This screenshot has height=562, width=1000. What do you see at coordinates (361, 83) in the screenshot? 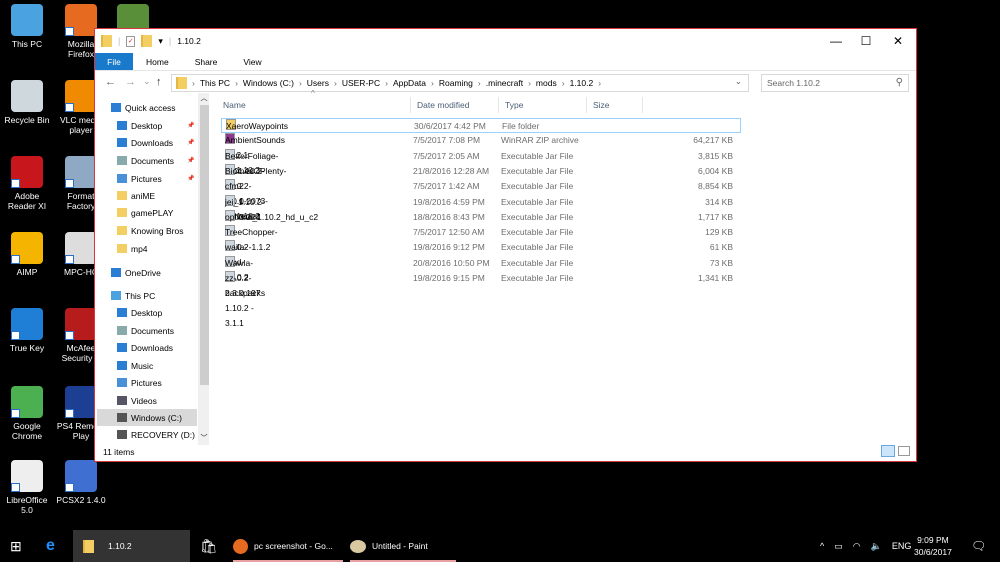
I see `breadcrumb-item: USER-PC` at bounding box center [361, 83].